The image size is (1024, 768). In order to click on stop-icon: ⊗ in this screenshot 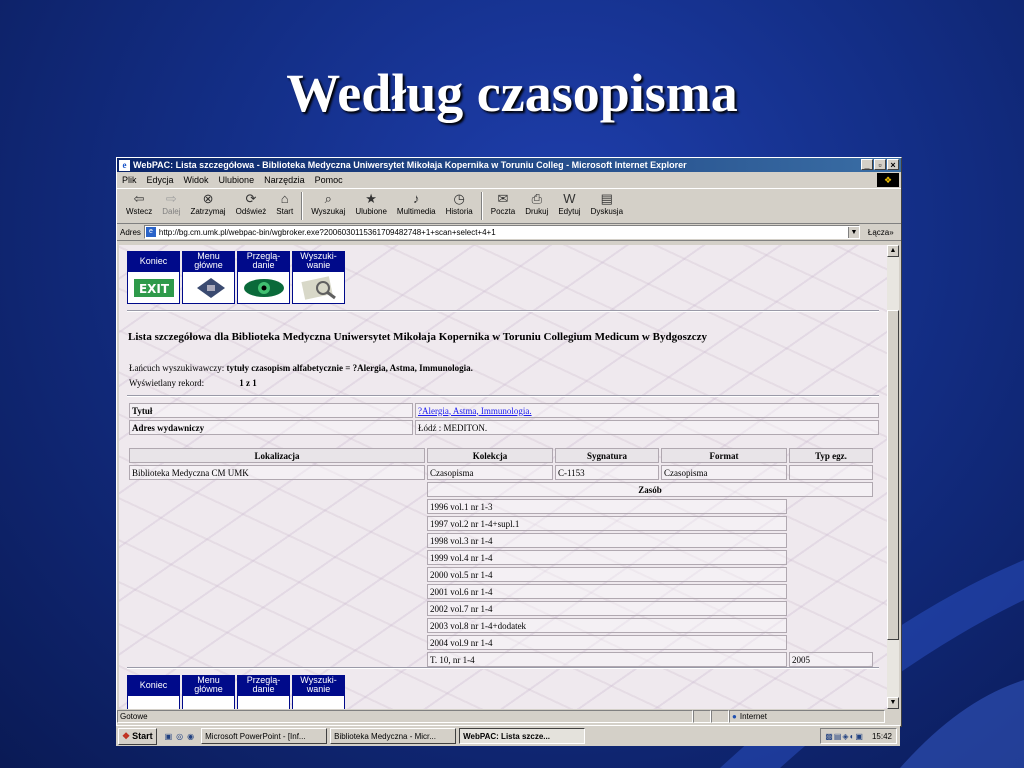, I will do `click(208, 198)`.